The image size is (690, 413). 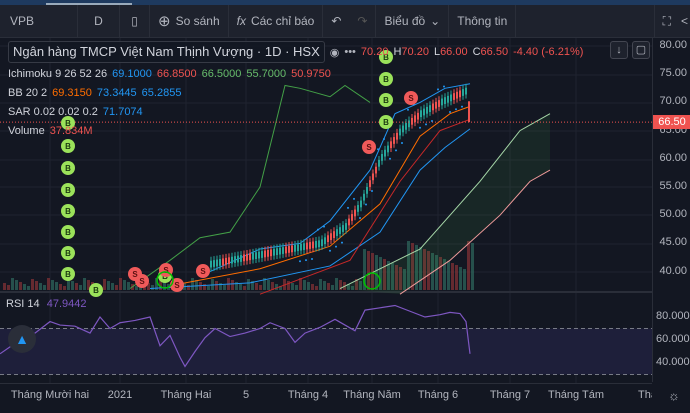 I want to click on price-tick: 45.00, so click(x=673, y=242).